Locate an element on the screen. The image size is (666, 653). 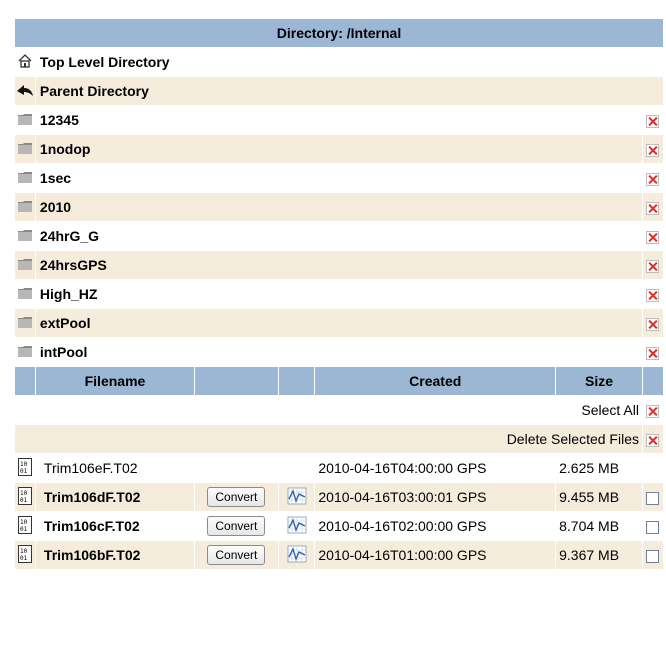
folder-name: intPool is located at coordinates (338, 352).